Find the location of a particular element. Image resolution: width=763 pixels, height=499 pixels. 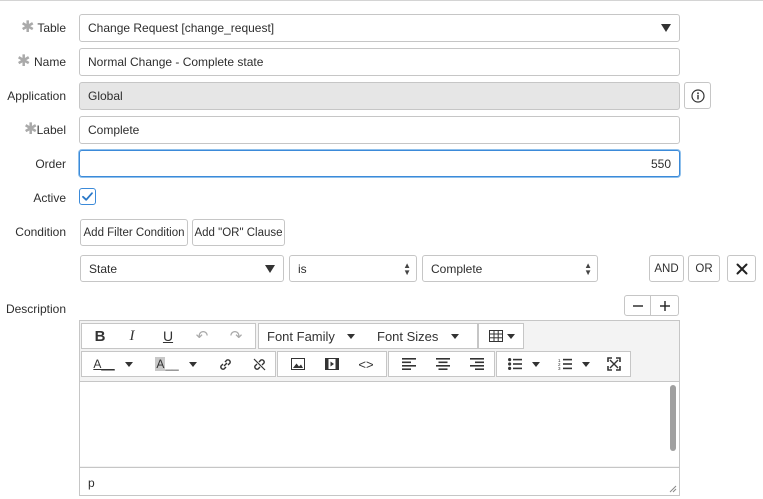

add-or-clause-button: Add "OR" Clause is located at coordinates (238, 232).